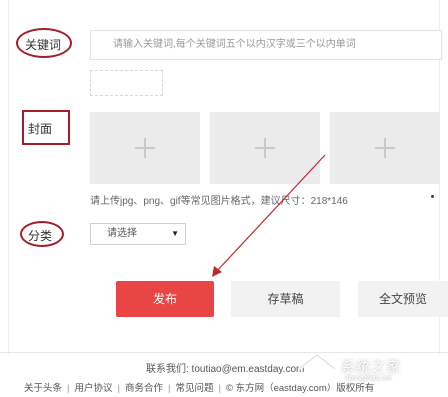  Describe the element at coordinates (368, 378) in the screenshot. I see `watermark-url: xitongzhijia.net` at that location.